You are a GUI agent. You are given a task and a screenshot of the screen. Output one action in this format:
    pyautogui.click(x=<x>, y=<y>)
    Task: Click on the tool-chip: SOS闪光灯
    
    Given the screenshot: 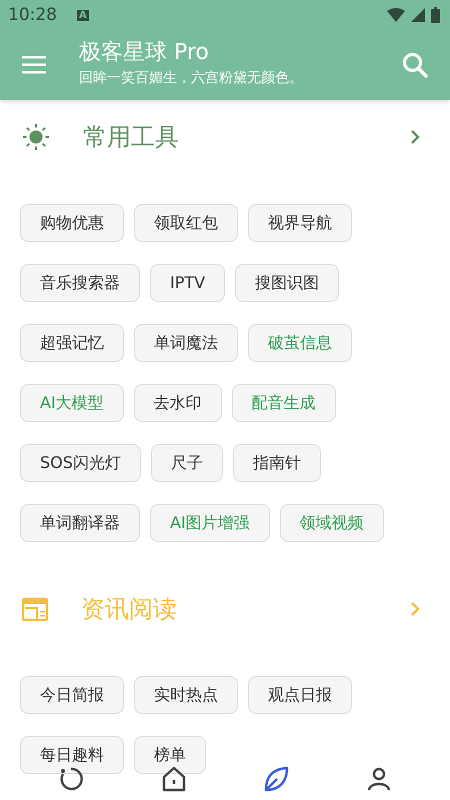 What is the action you would take?
    pyautogui.click(x=80, y=463)
    